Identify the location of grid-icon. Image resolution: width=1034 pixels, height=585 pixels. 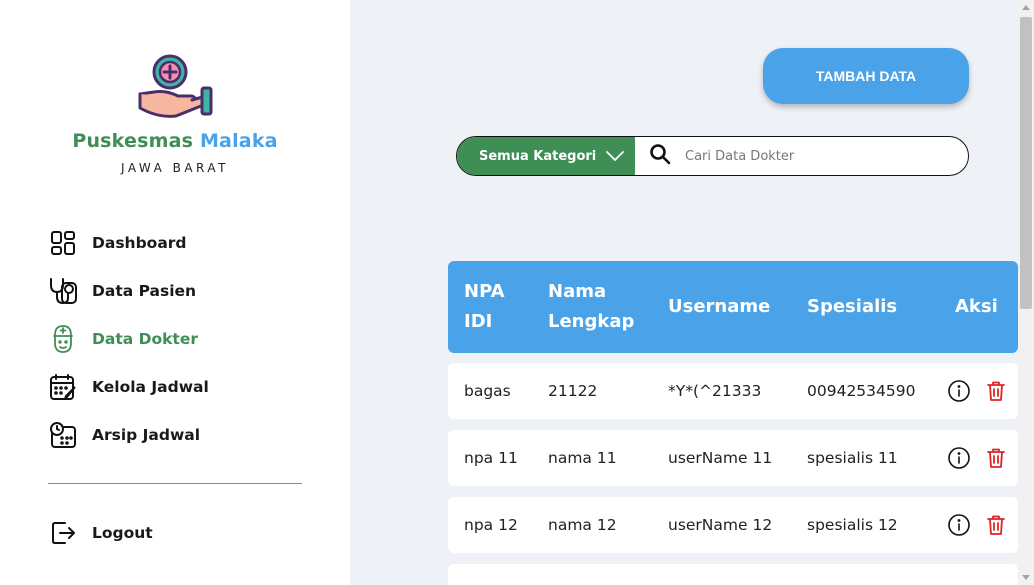
(63, 243).